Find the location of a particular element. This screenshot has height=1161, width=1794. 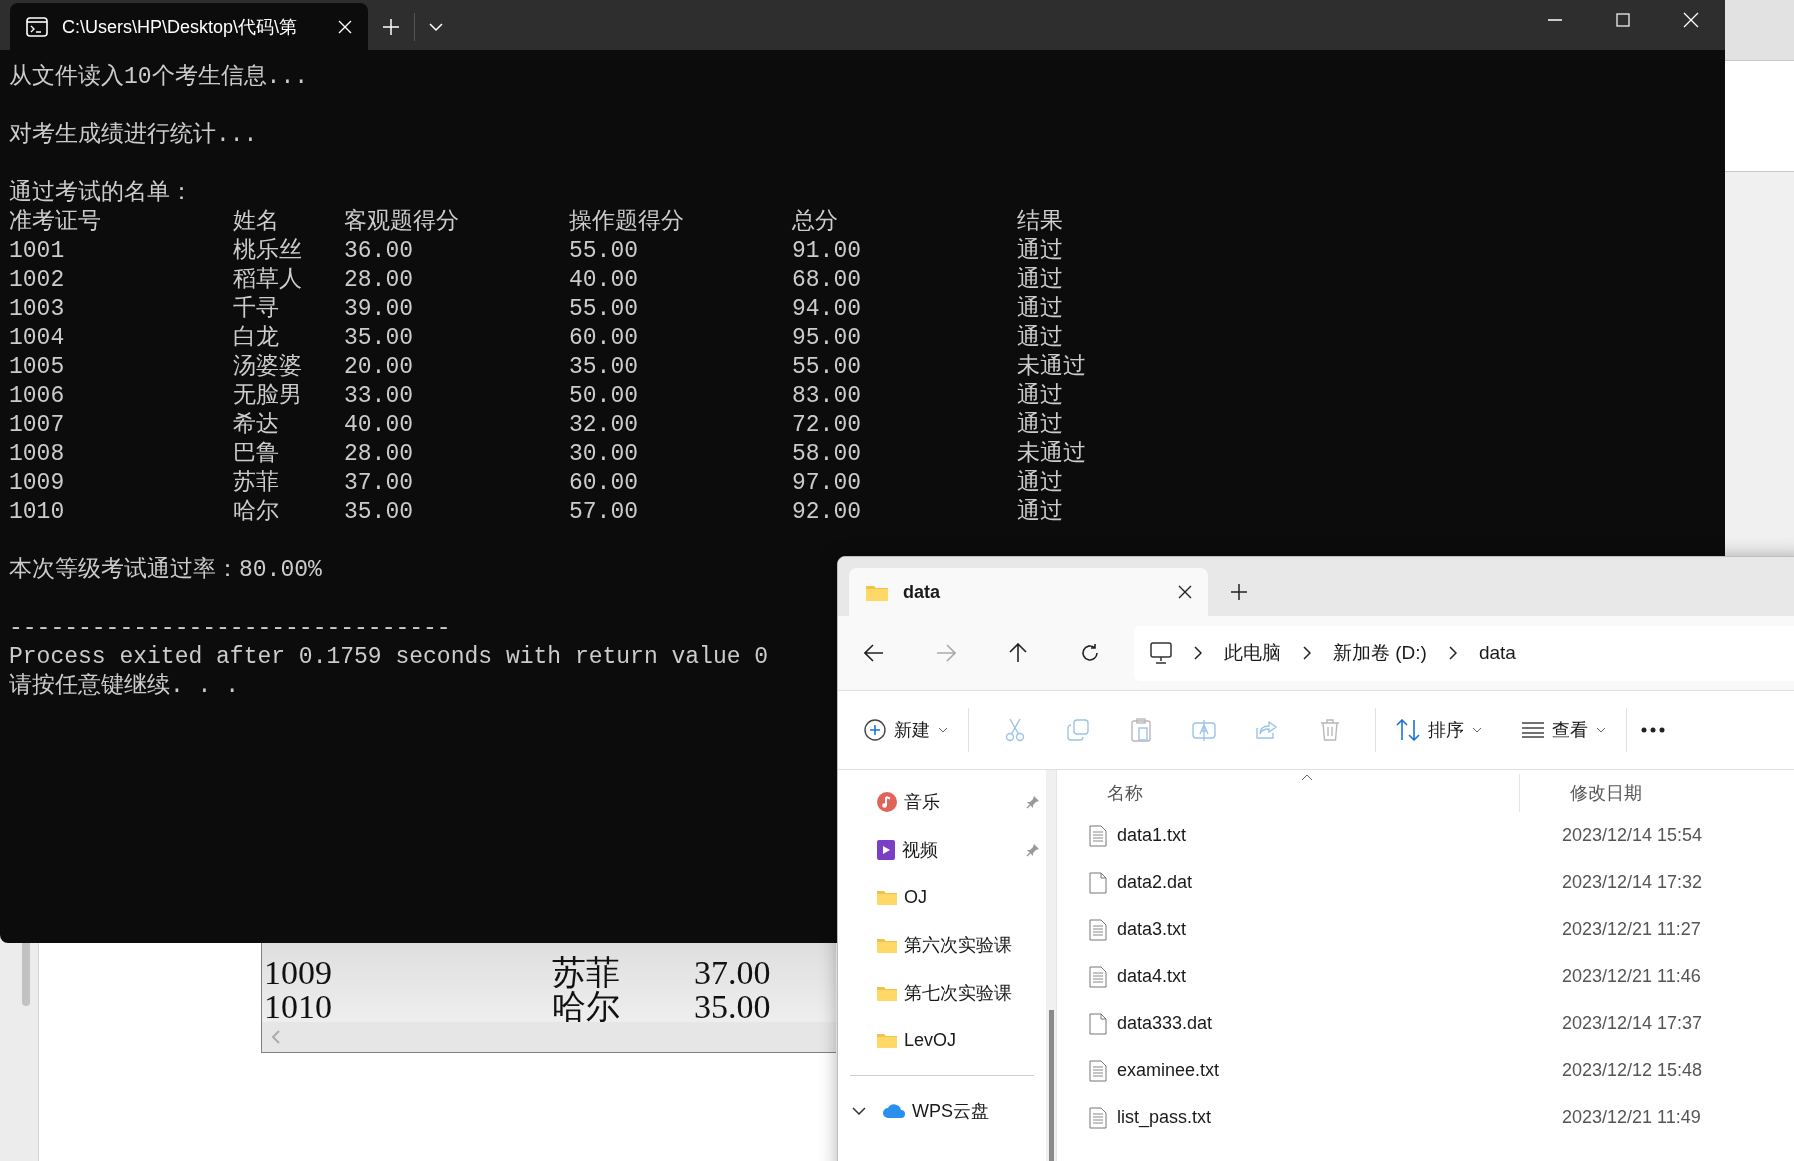

terminal-icon is located at coordinates (37, 26).